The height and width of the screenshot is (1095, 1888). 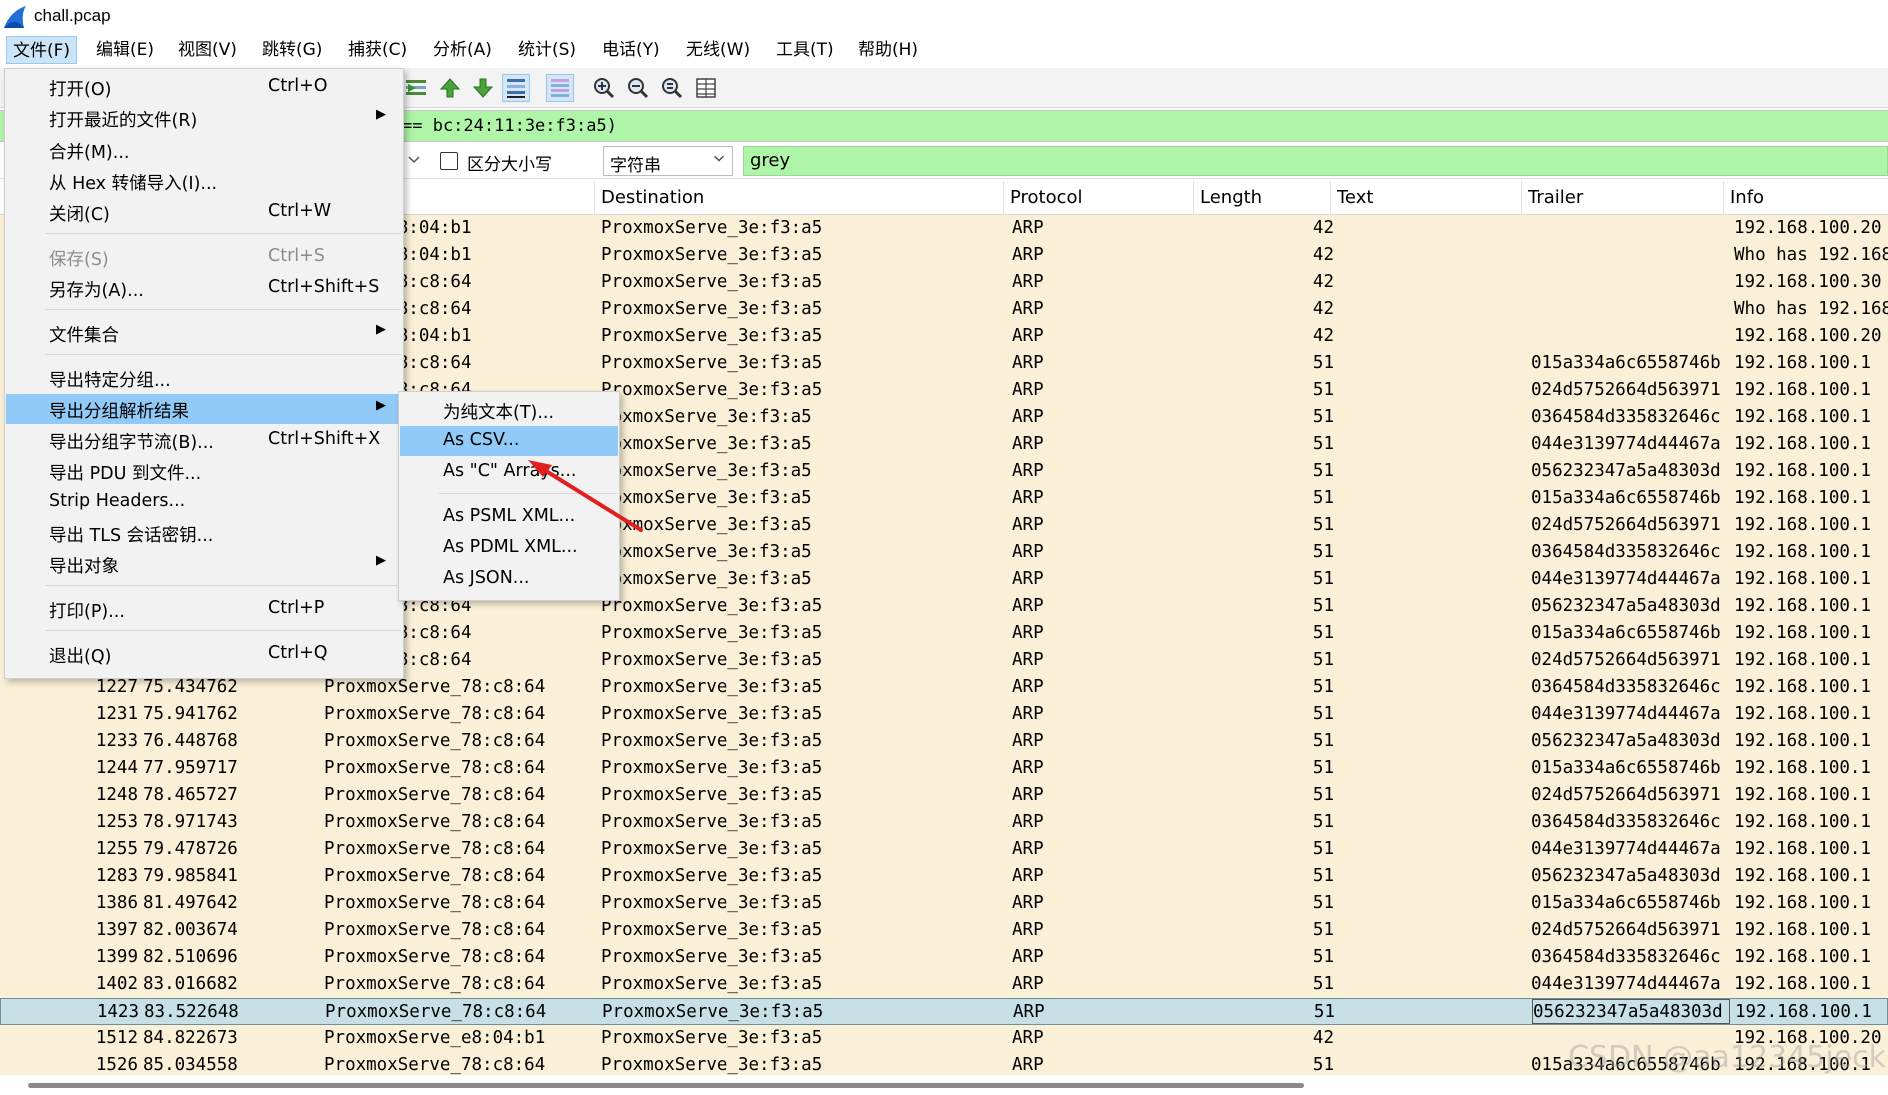 What do you see at coordinates (450, 88) in the screenshot?
I see `go-first-icon` at bounding box center [450, 88].